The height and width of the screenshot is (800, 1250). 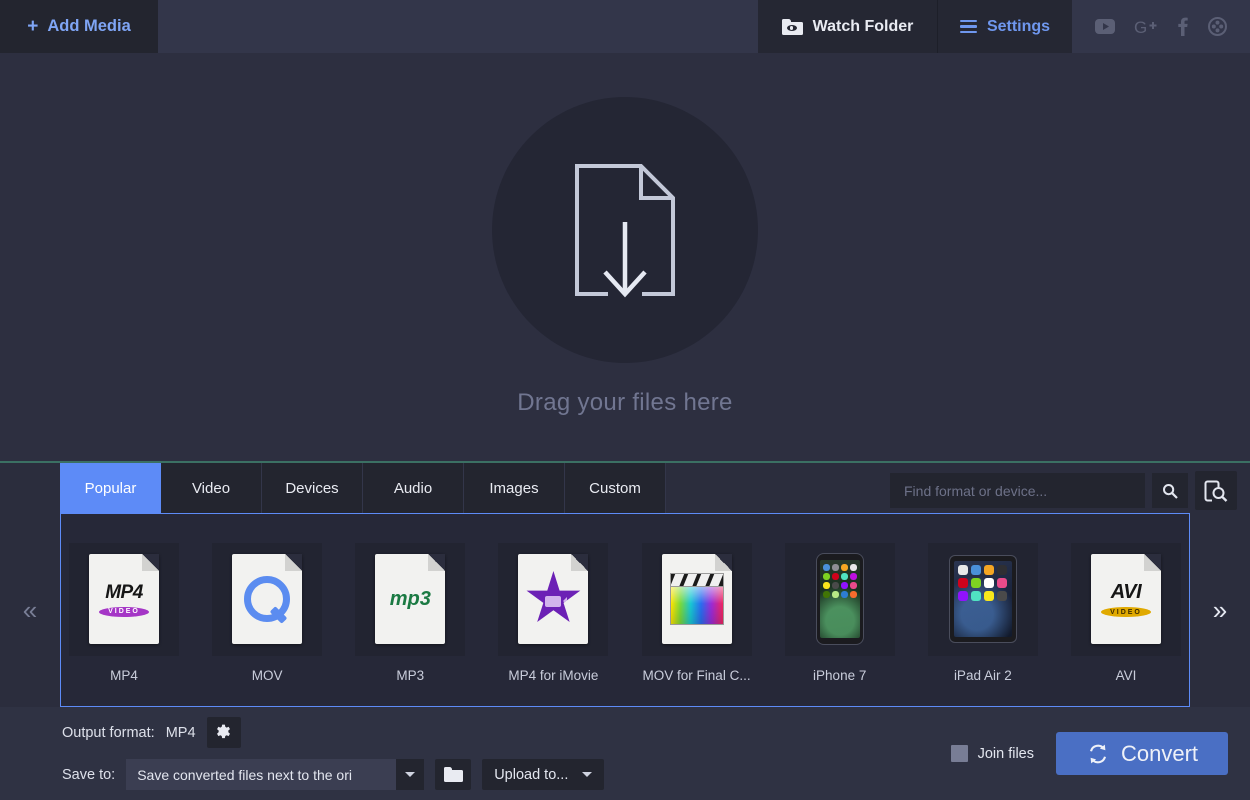 I want to click on avi-file-icon: AVI VIDEO, so click(x=1125, y=599).